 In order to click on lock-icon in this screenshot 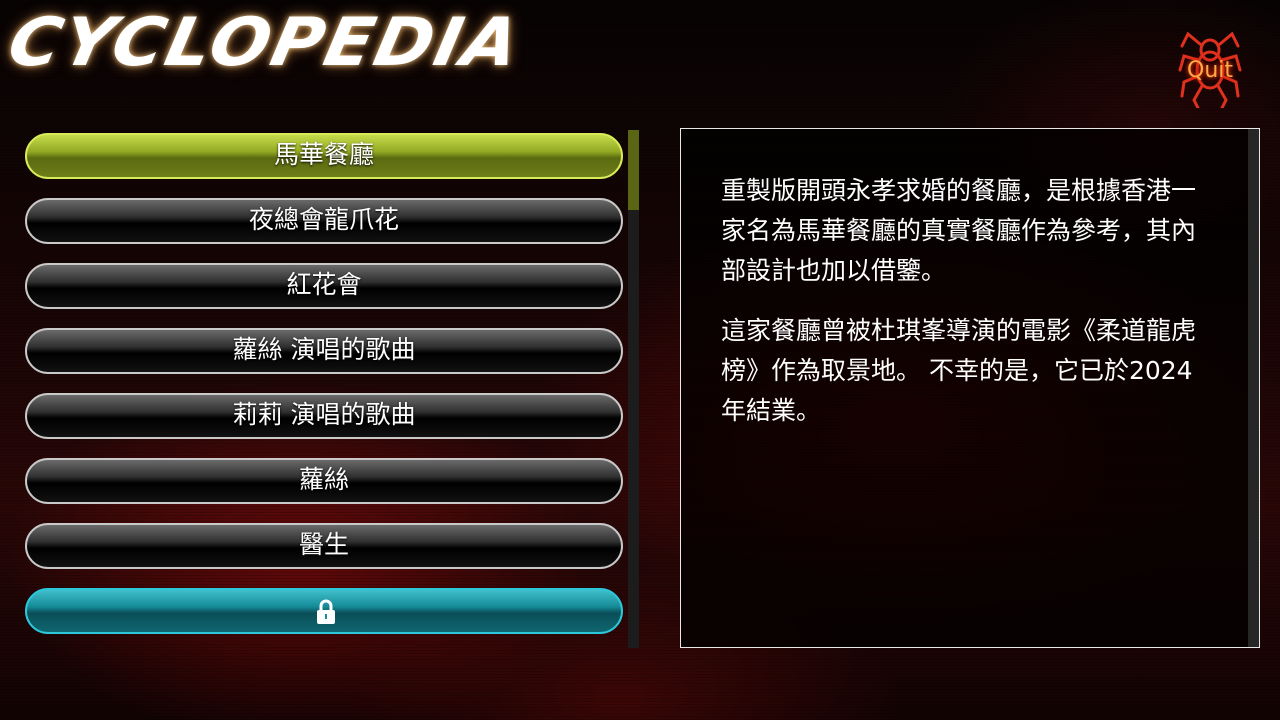, I will do `click(326, 611)`.